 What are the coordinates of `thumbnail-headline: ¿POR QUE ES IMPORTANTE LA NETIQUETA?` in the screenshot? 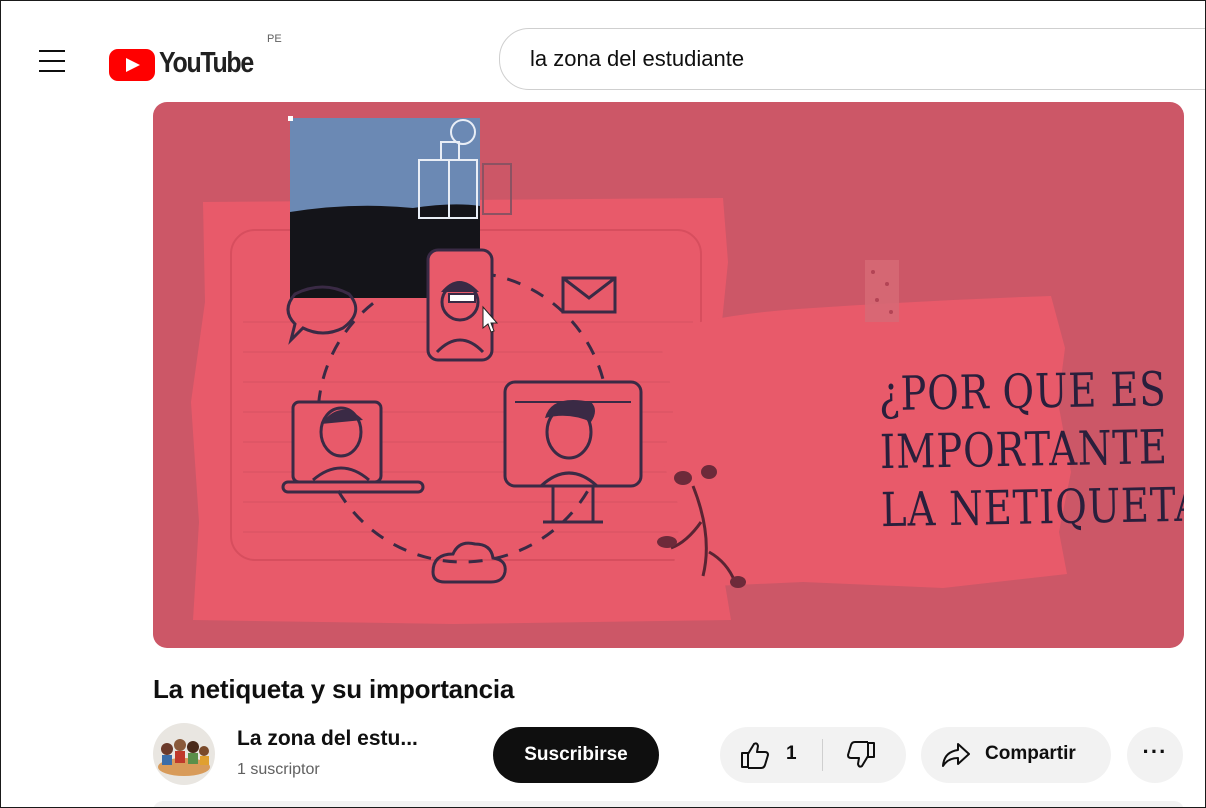 It's located at (1031, 451).